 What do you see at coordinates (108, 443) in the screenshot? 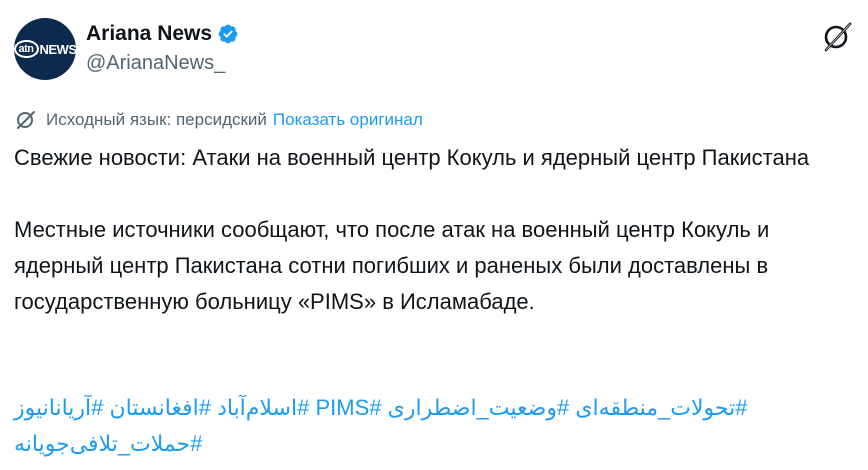
I see `hashtag-link: #حملات_تلافی‌جویانه` at bounding box center [108, 443].